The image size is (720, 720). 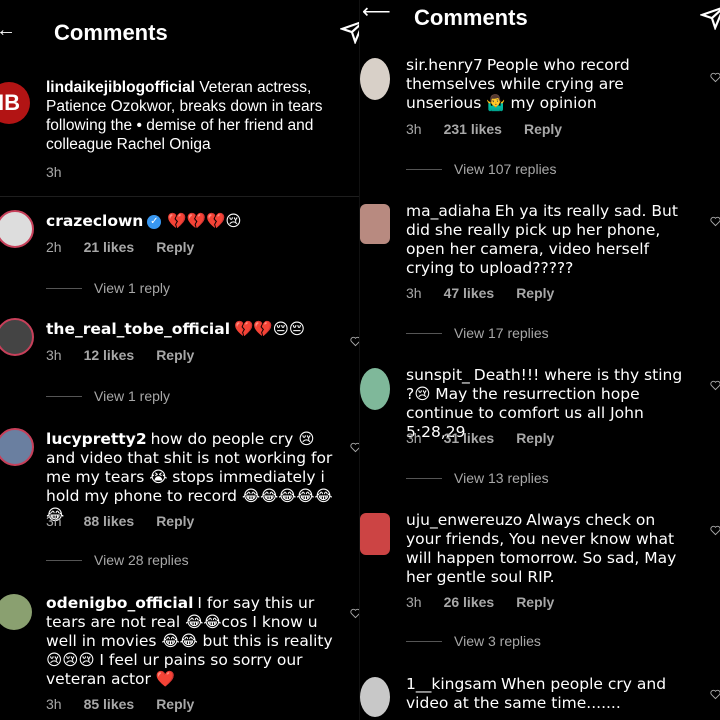 What do you see at coordinates (501, 333) in the screenshot?
I see `view-replies-label: View 17 replies` at bounding box center [501, 333].